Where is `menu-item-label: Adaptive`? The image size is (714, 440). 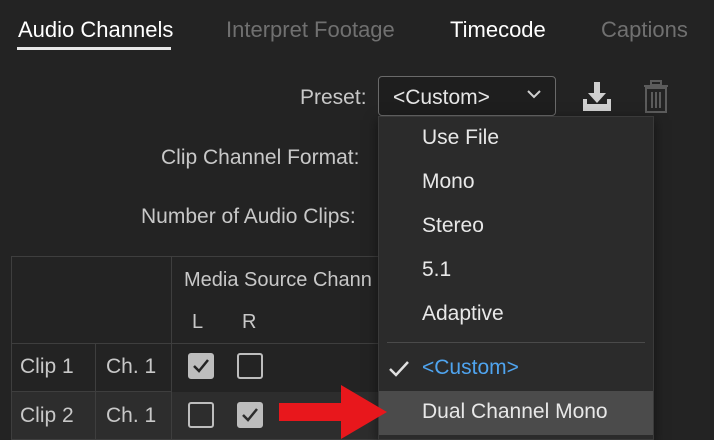
menu-item-label: Adaptive is located at coordinates (463, 313).